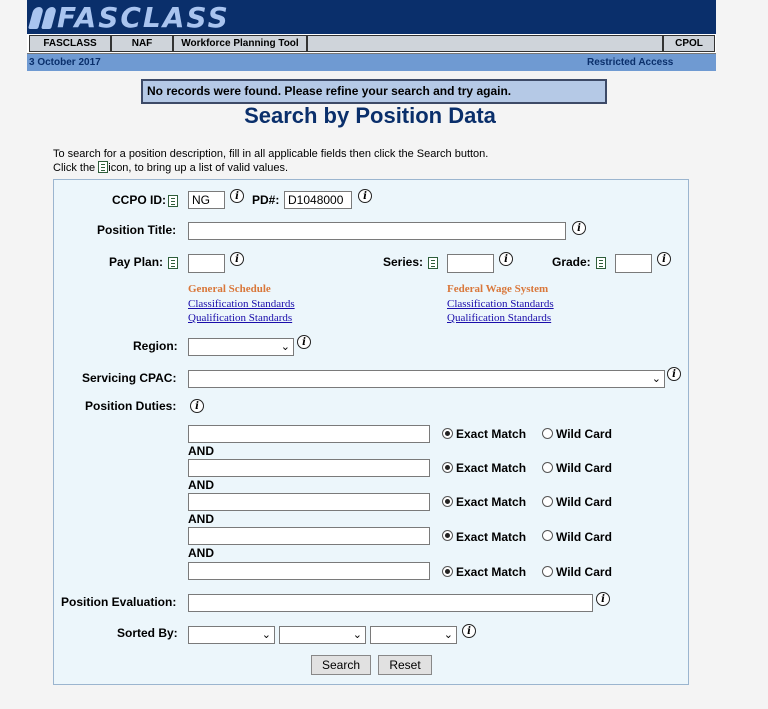 The image size is (768, 709). I want to click on gs-qualification-standards-link: Qualification Standards, so click(240, 318).